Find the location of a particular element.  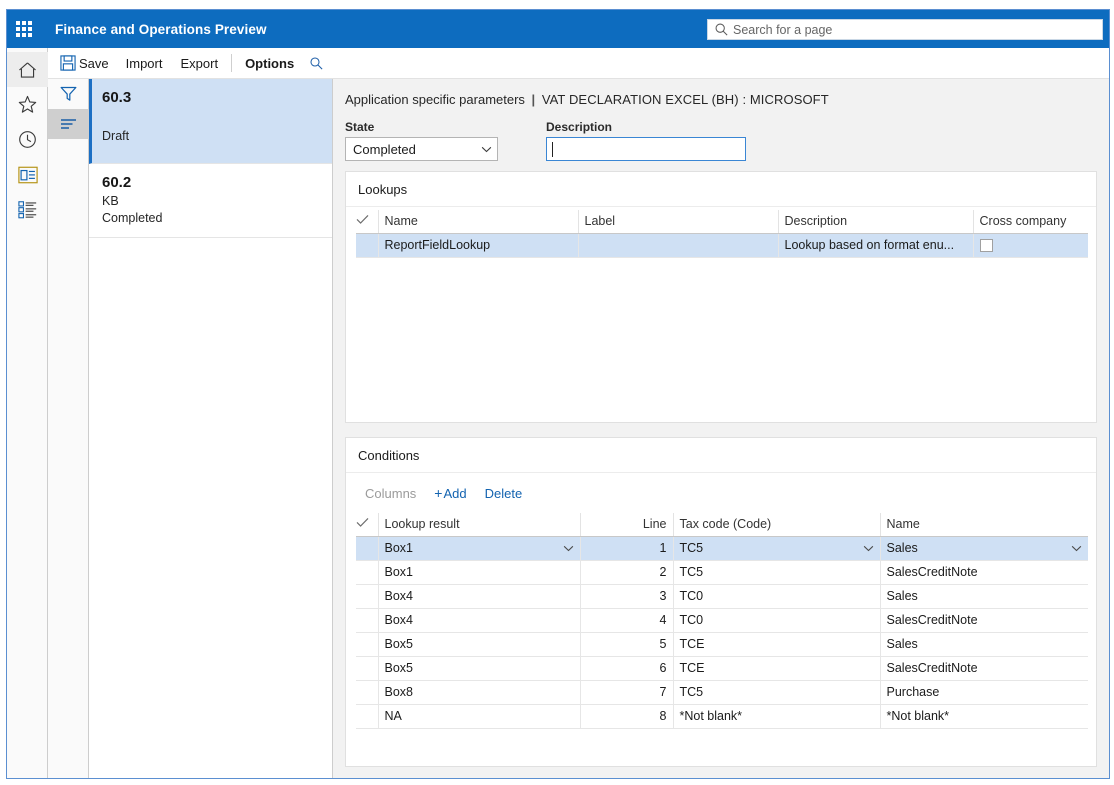

import-button: Import is located at coordinates (144, 63).